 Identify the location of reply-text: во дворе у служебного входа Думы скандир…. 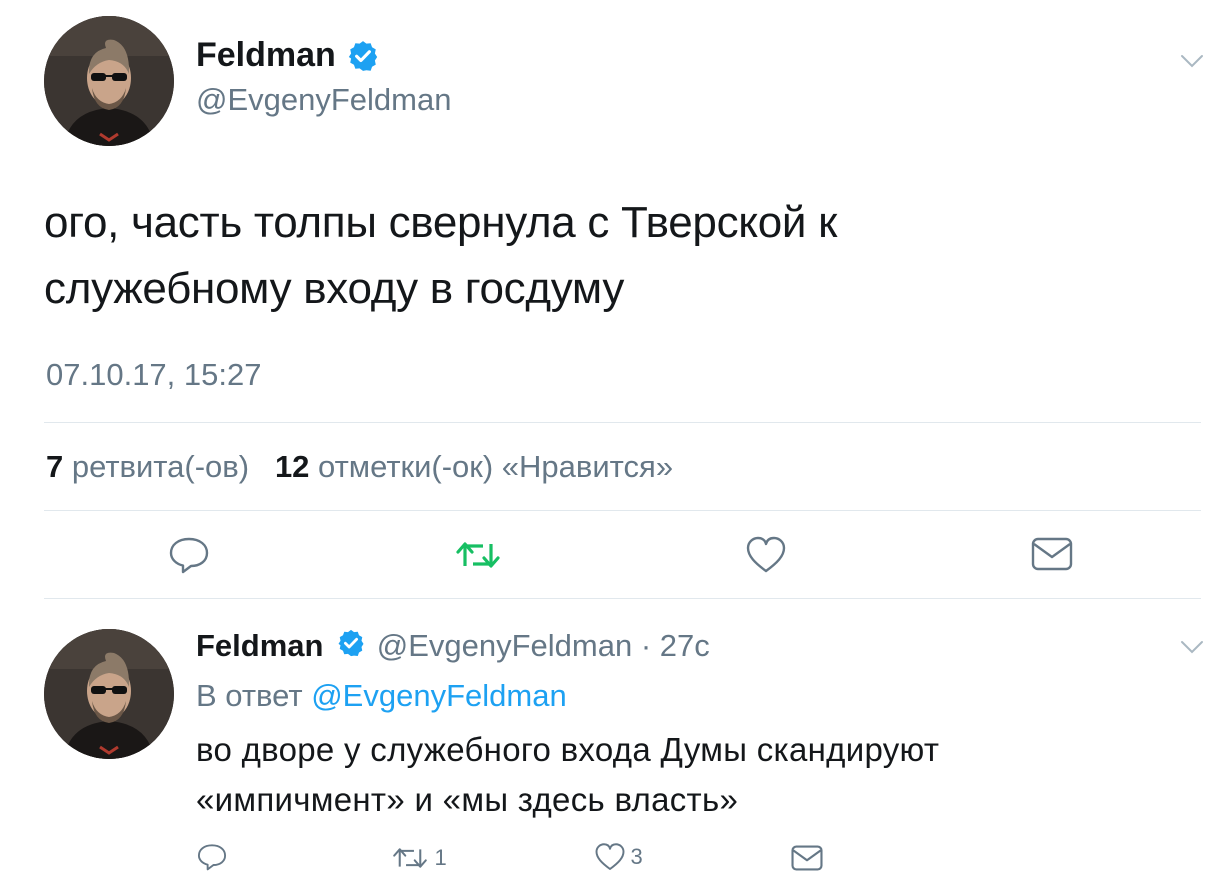
(696, 775).